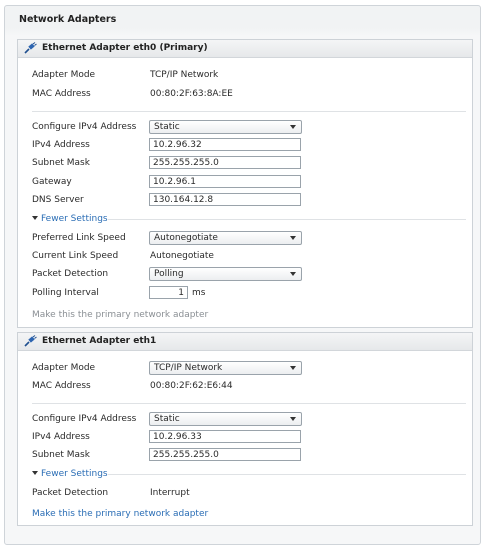  I want to click on adapter-eth1-header: Ethernet Adapter eth1, so click(245, 342).